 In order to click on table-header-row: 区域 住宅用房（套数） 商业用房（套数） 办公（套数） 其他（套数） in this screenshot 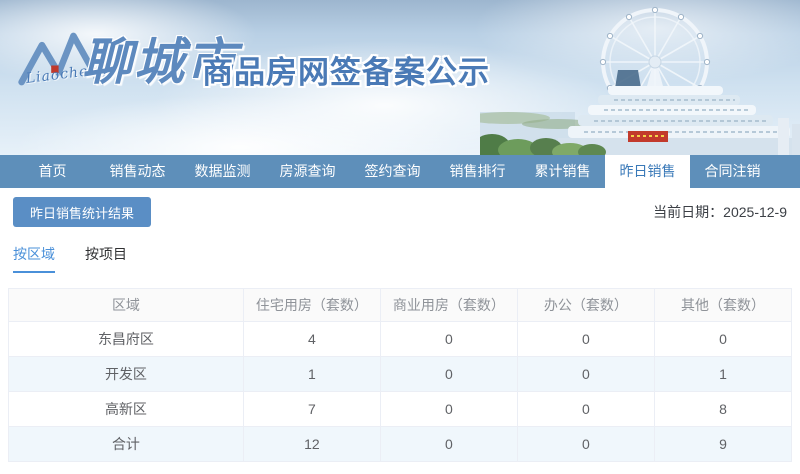, I will do `click(400, 305)`.